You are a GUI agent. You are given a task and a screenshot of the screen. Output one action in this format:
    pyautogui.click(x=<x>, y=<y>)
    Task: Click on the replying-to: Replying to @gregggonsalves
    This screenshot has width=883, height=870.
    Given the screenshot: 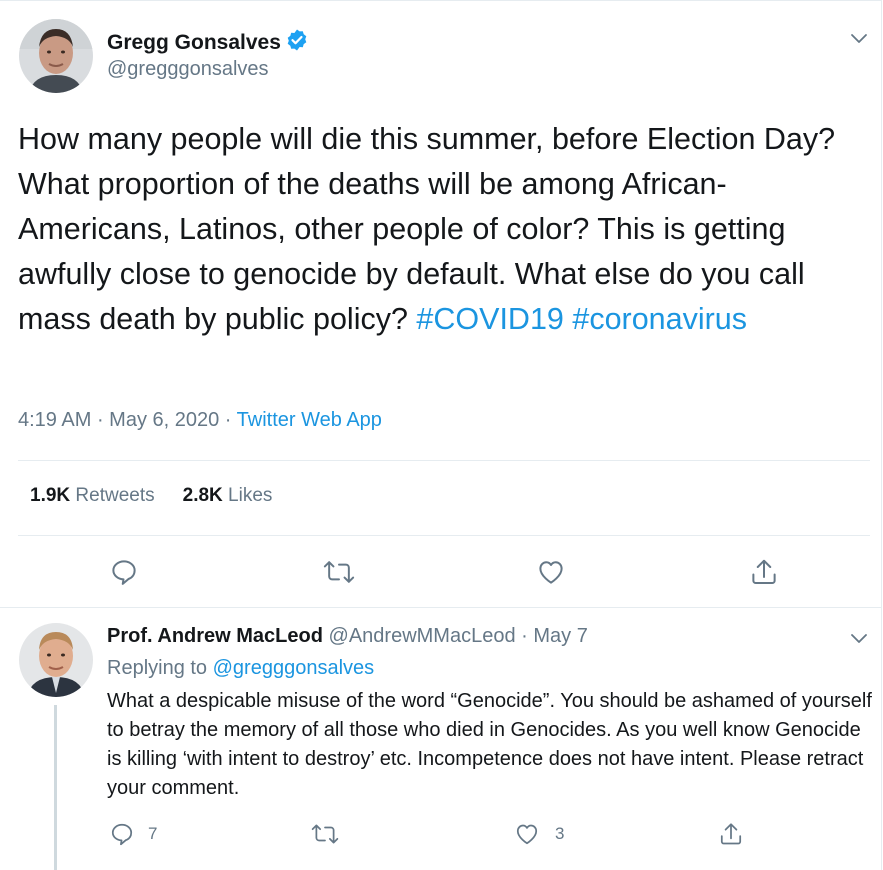 What is the action you would take?
    pyautogui.click(x=241, y=668)
    